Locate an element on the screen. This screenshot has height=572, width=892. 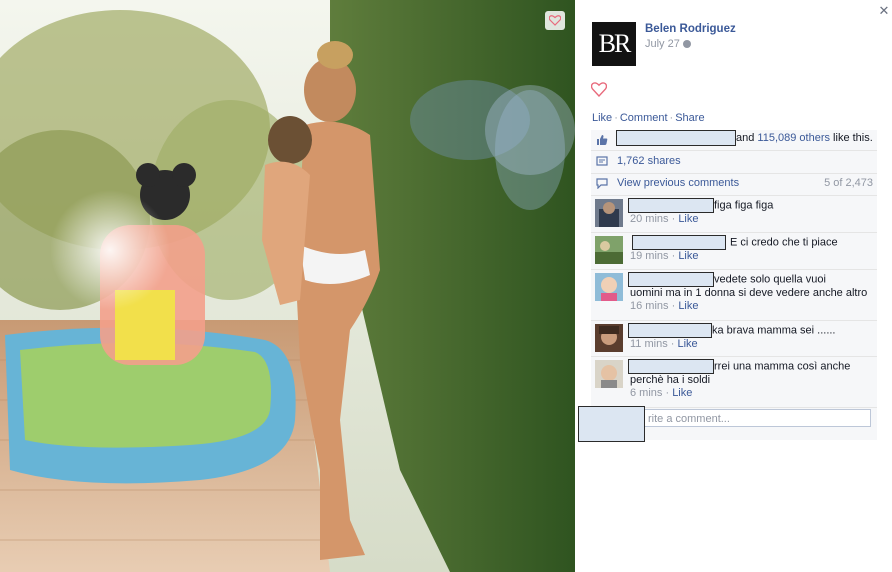
comment-body: ka brava mamma sei ...... 11 mins · Like is located at coordinates (751, 337).